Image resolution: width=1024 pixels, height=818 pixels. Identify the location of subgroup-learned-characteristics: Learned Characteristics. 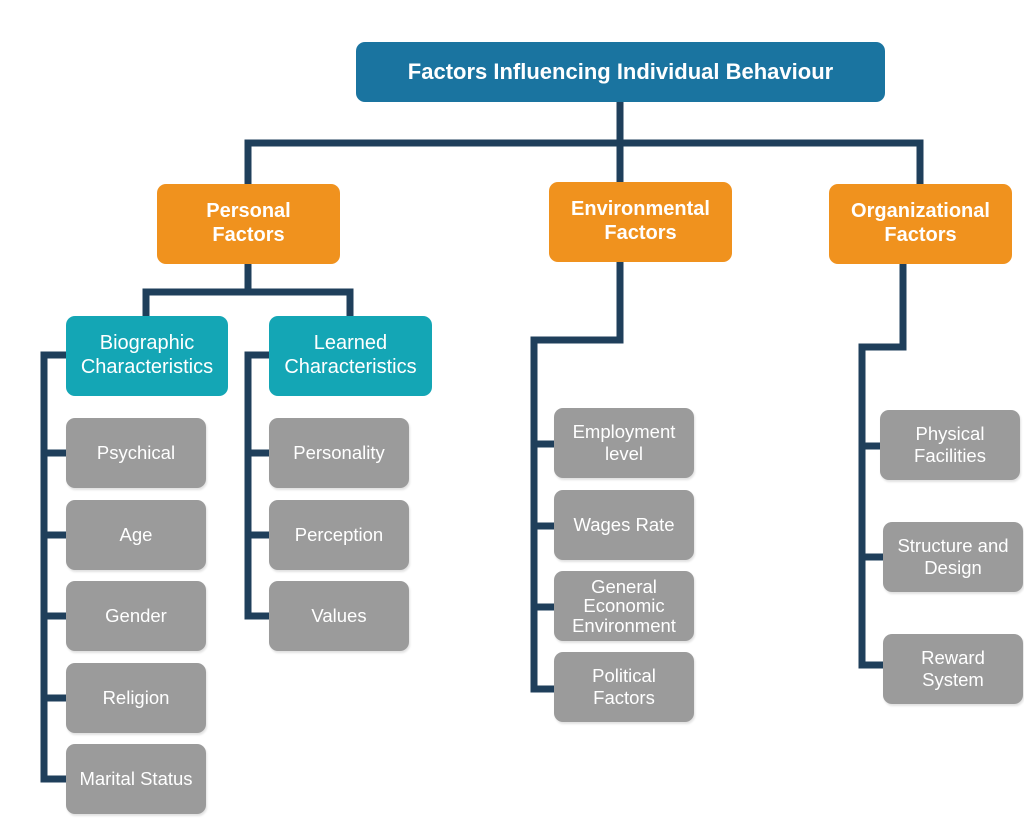
(350, 356).